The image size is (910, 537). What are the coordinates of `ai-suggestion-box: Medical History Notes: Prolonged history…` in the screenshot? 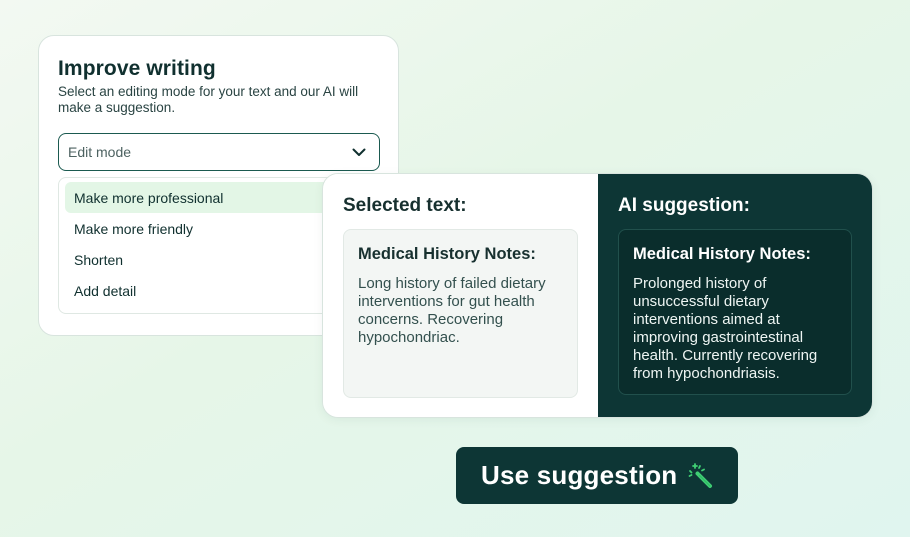 It's located at (735, 312).